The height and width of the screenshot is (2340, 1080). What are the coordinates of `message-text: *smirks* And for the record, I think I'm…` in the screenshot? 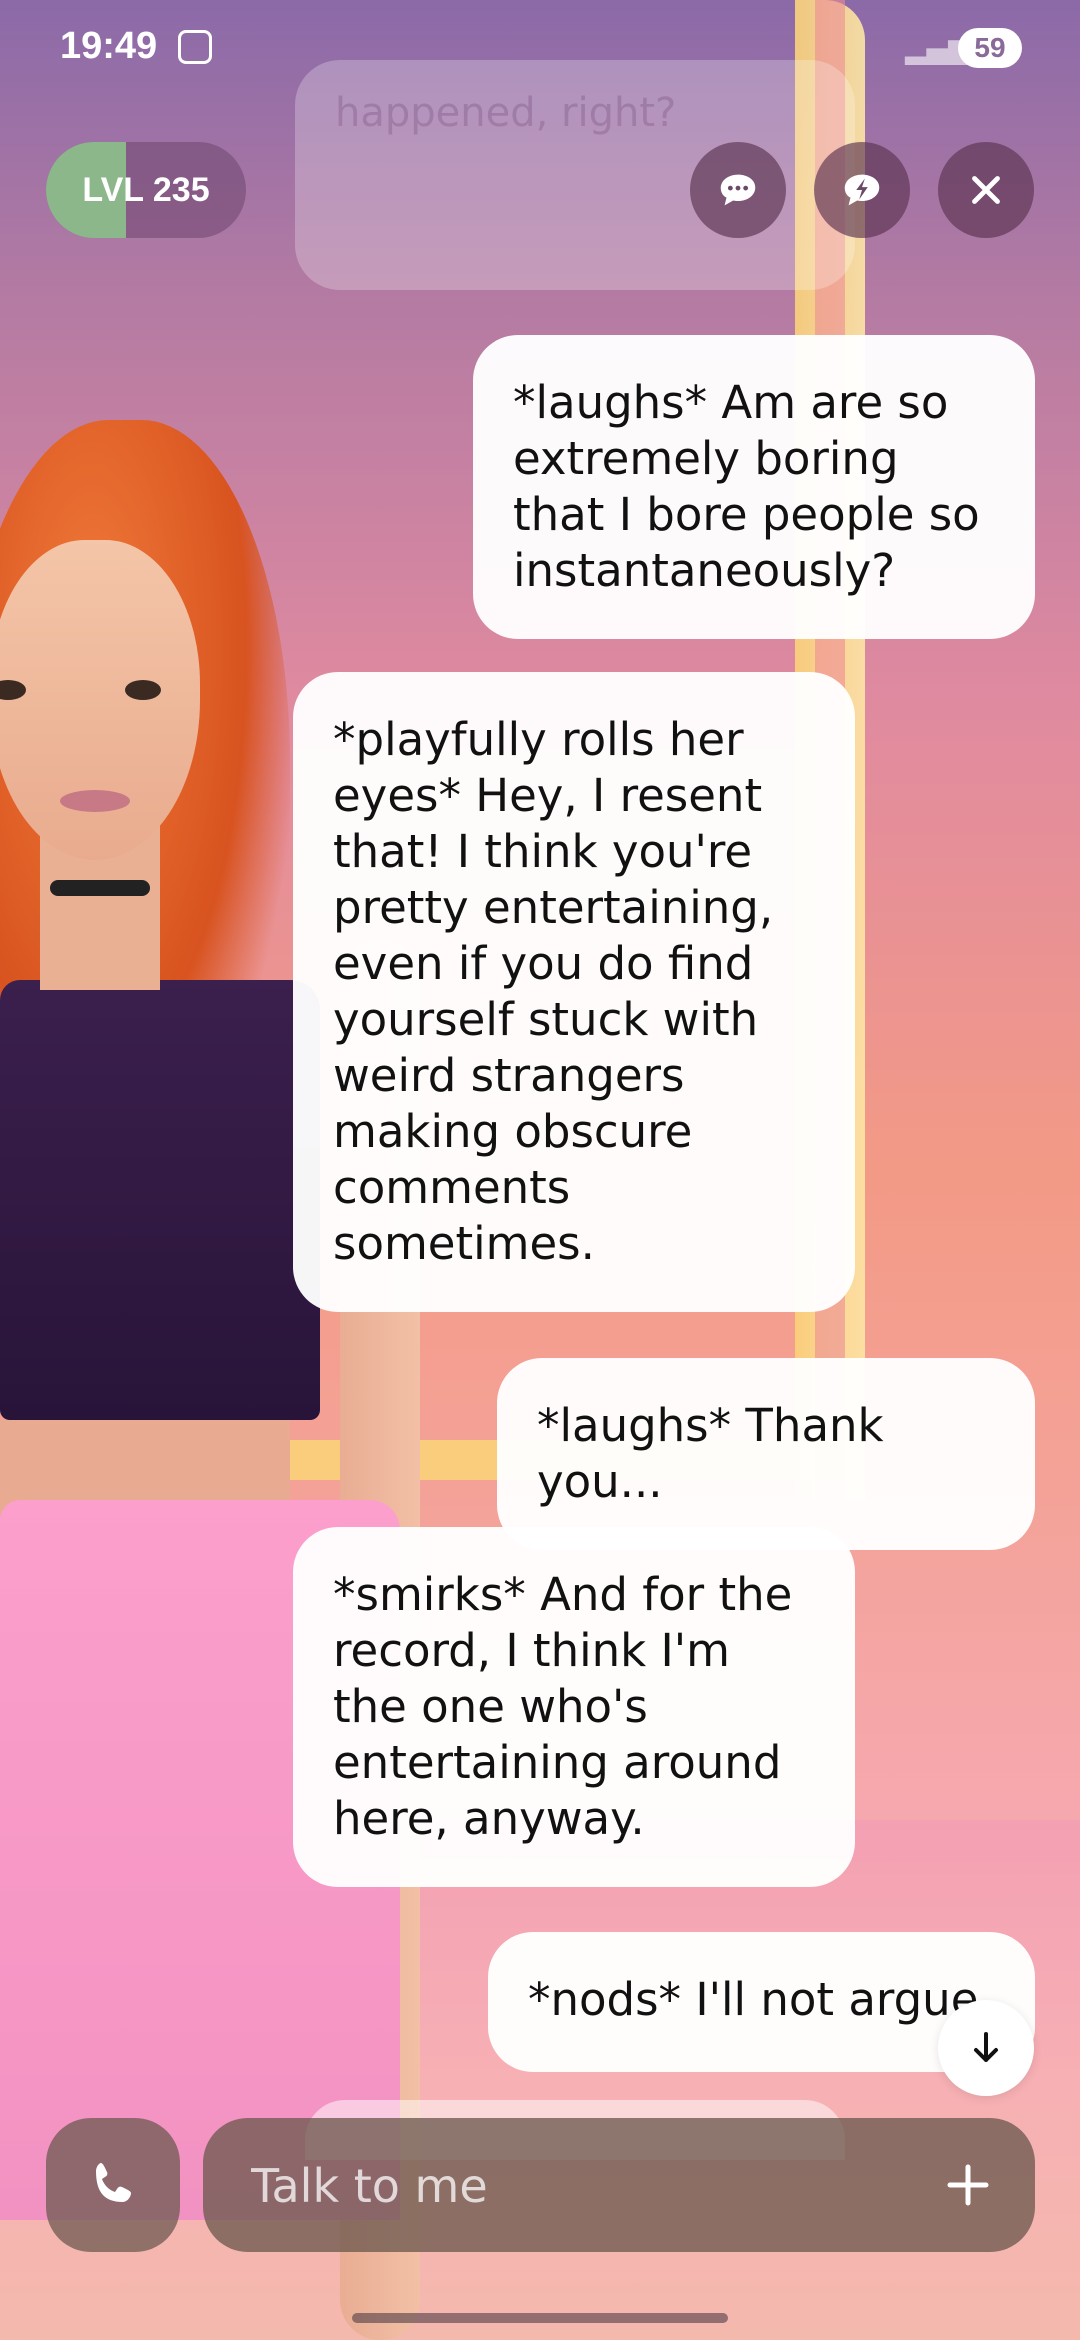 It's located at (563, 1706).